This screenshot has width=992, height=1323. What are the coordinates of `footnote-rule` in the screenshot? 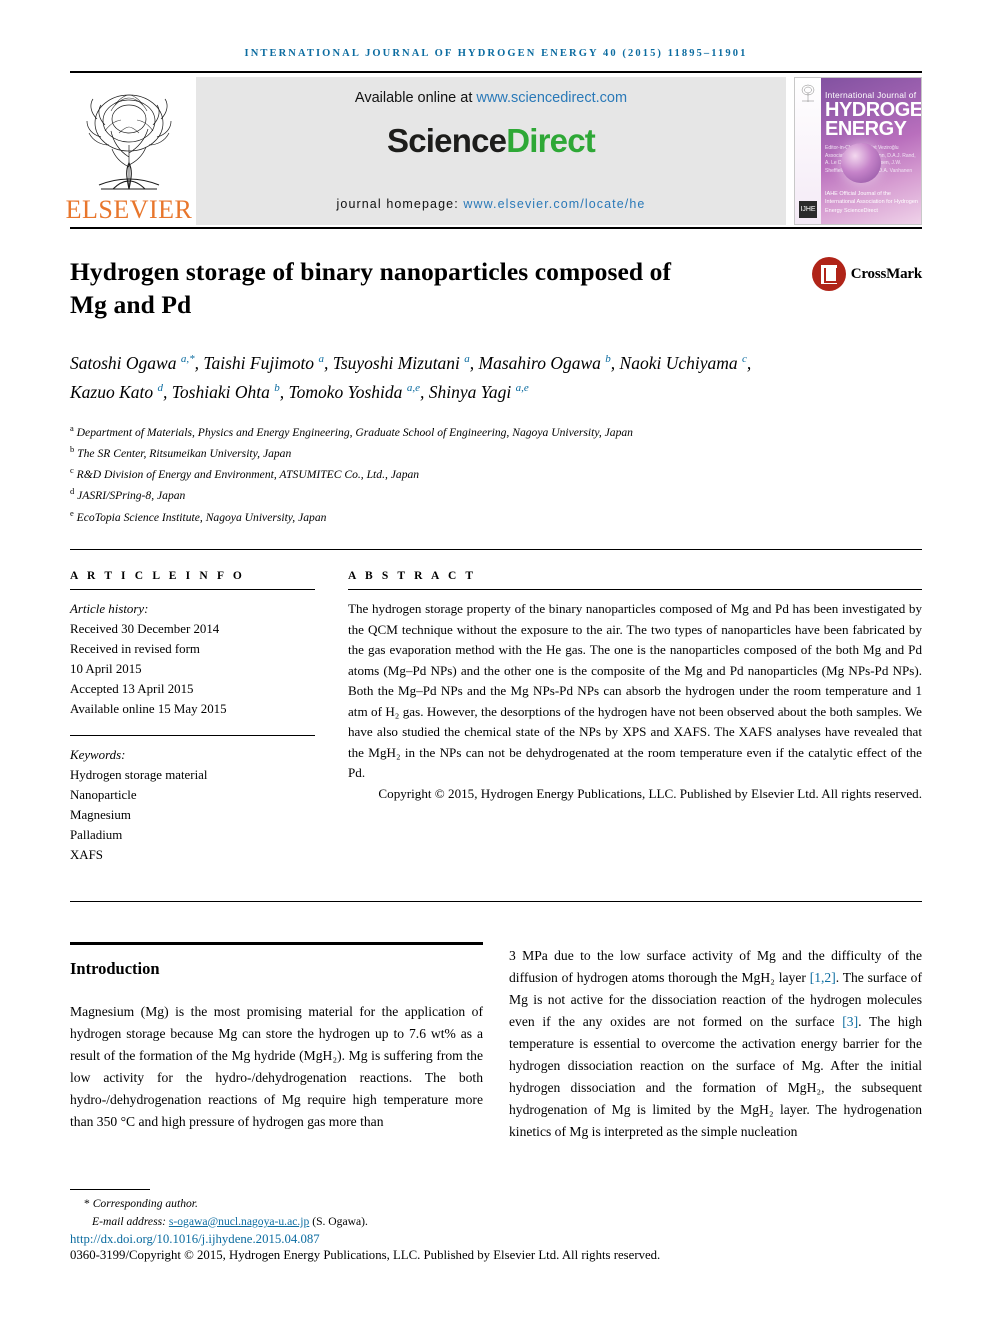 It's located at (110, 1190).